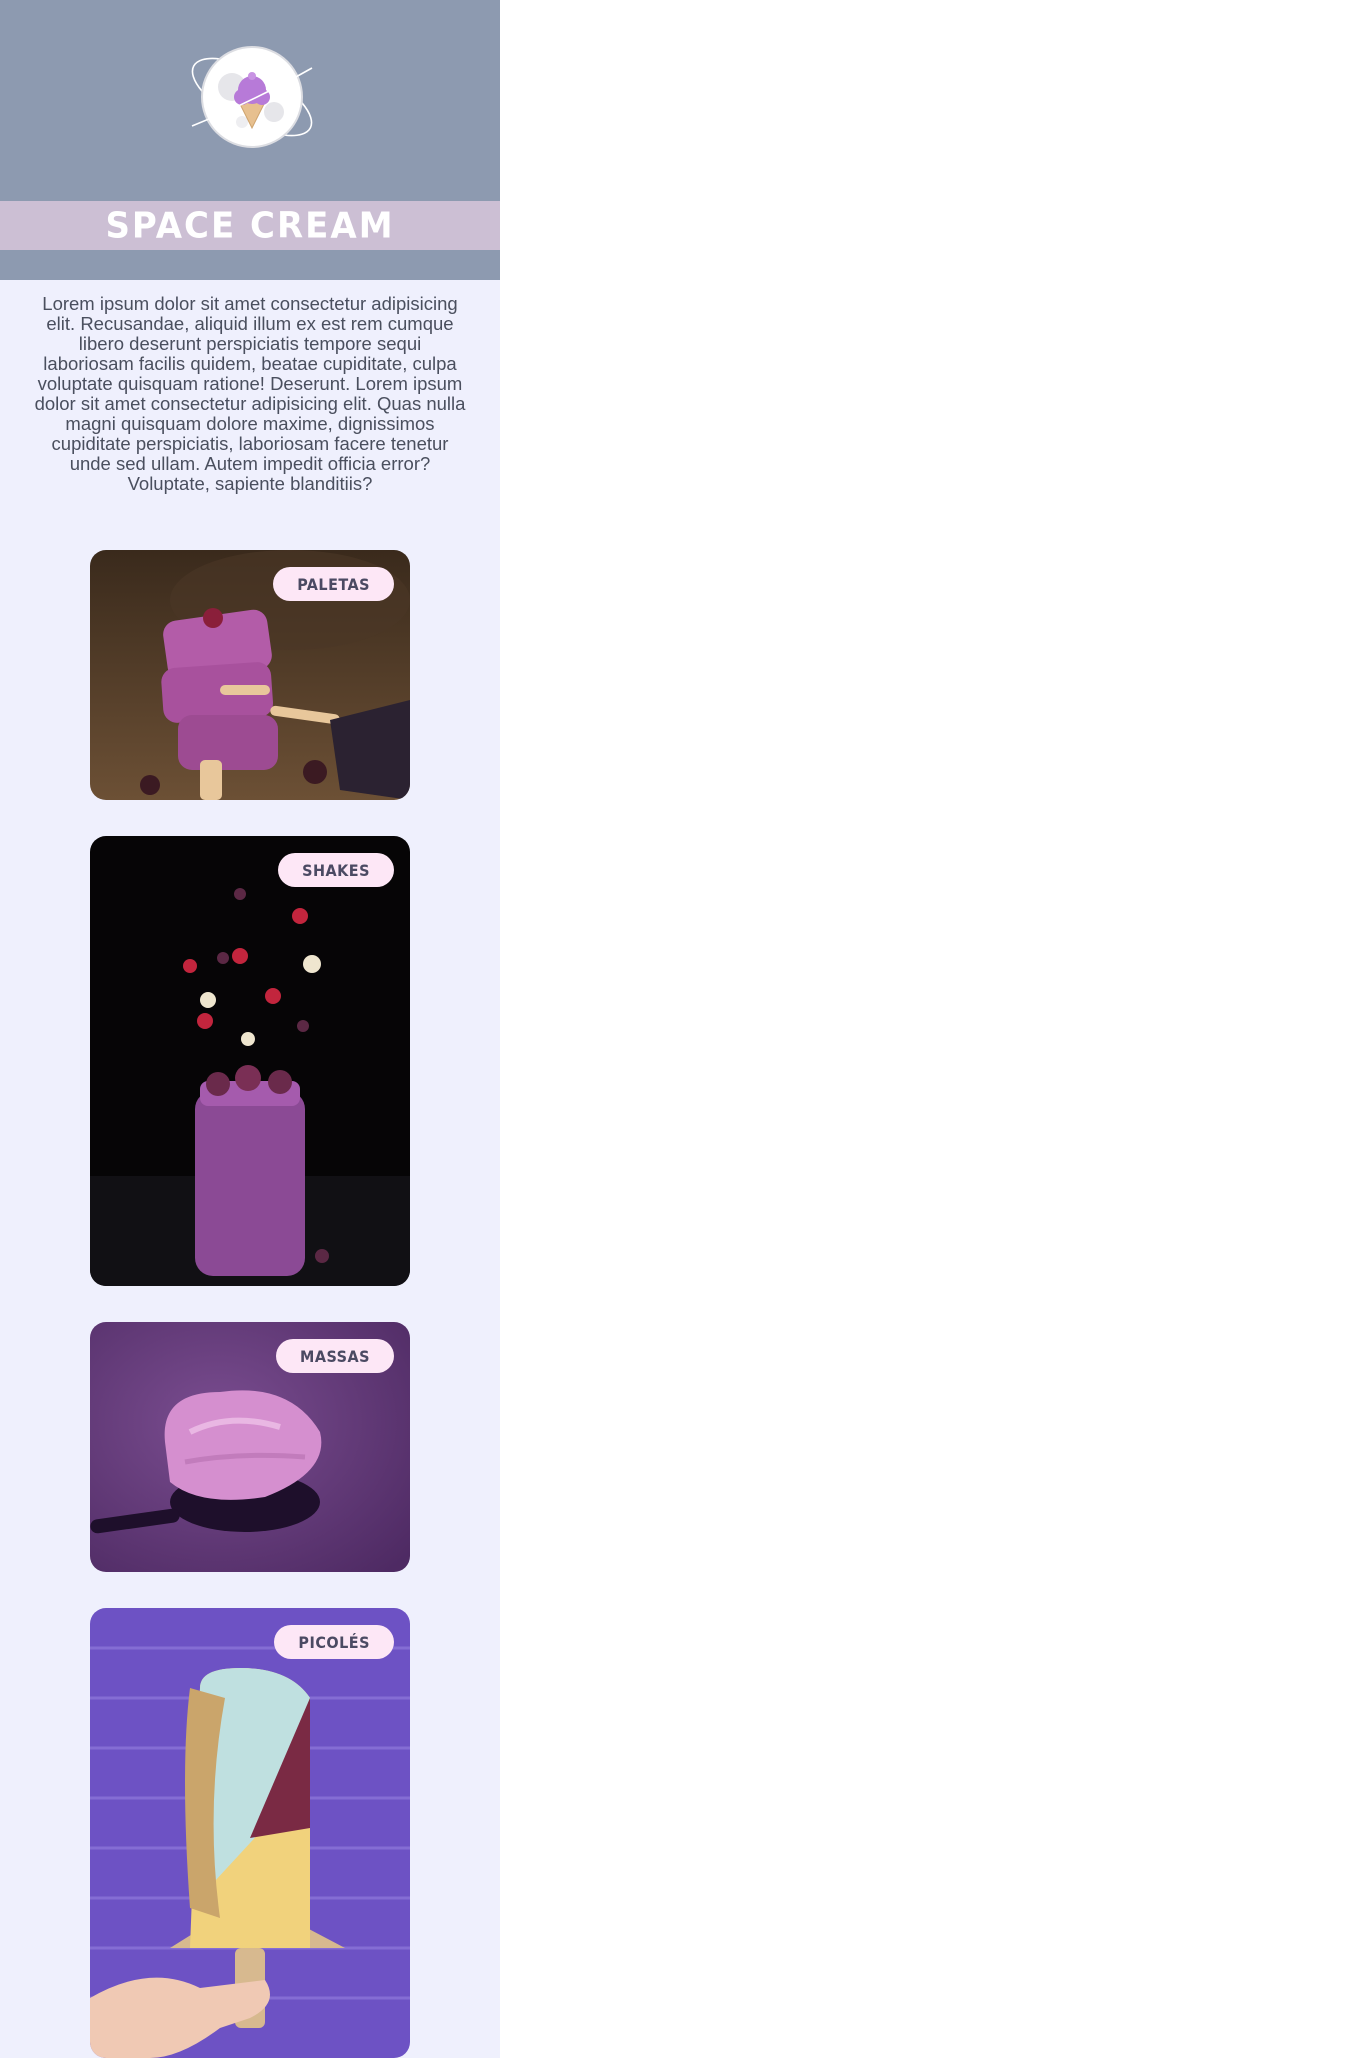  I want to click on ice-cream-planet-icon, so click(252, 97).